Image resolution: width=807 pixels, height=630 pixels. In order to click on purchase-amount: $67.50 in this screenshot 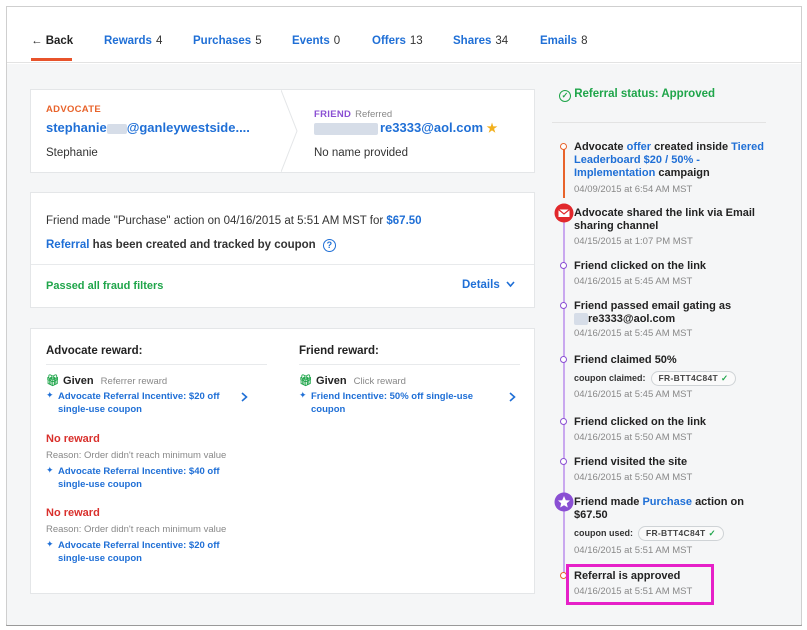, I will do `click(591, 515)`.